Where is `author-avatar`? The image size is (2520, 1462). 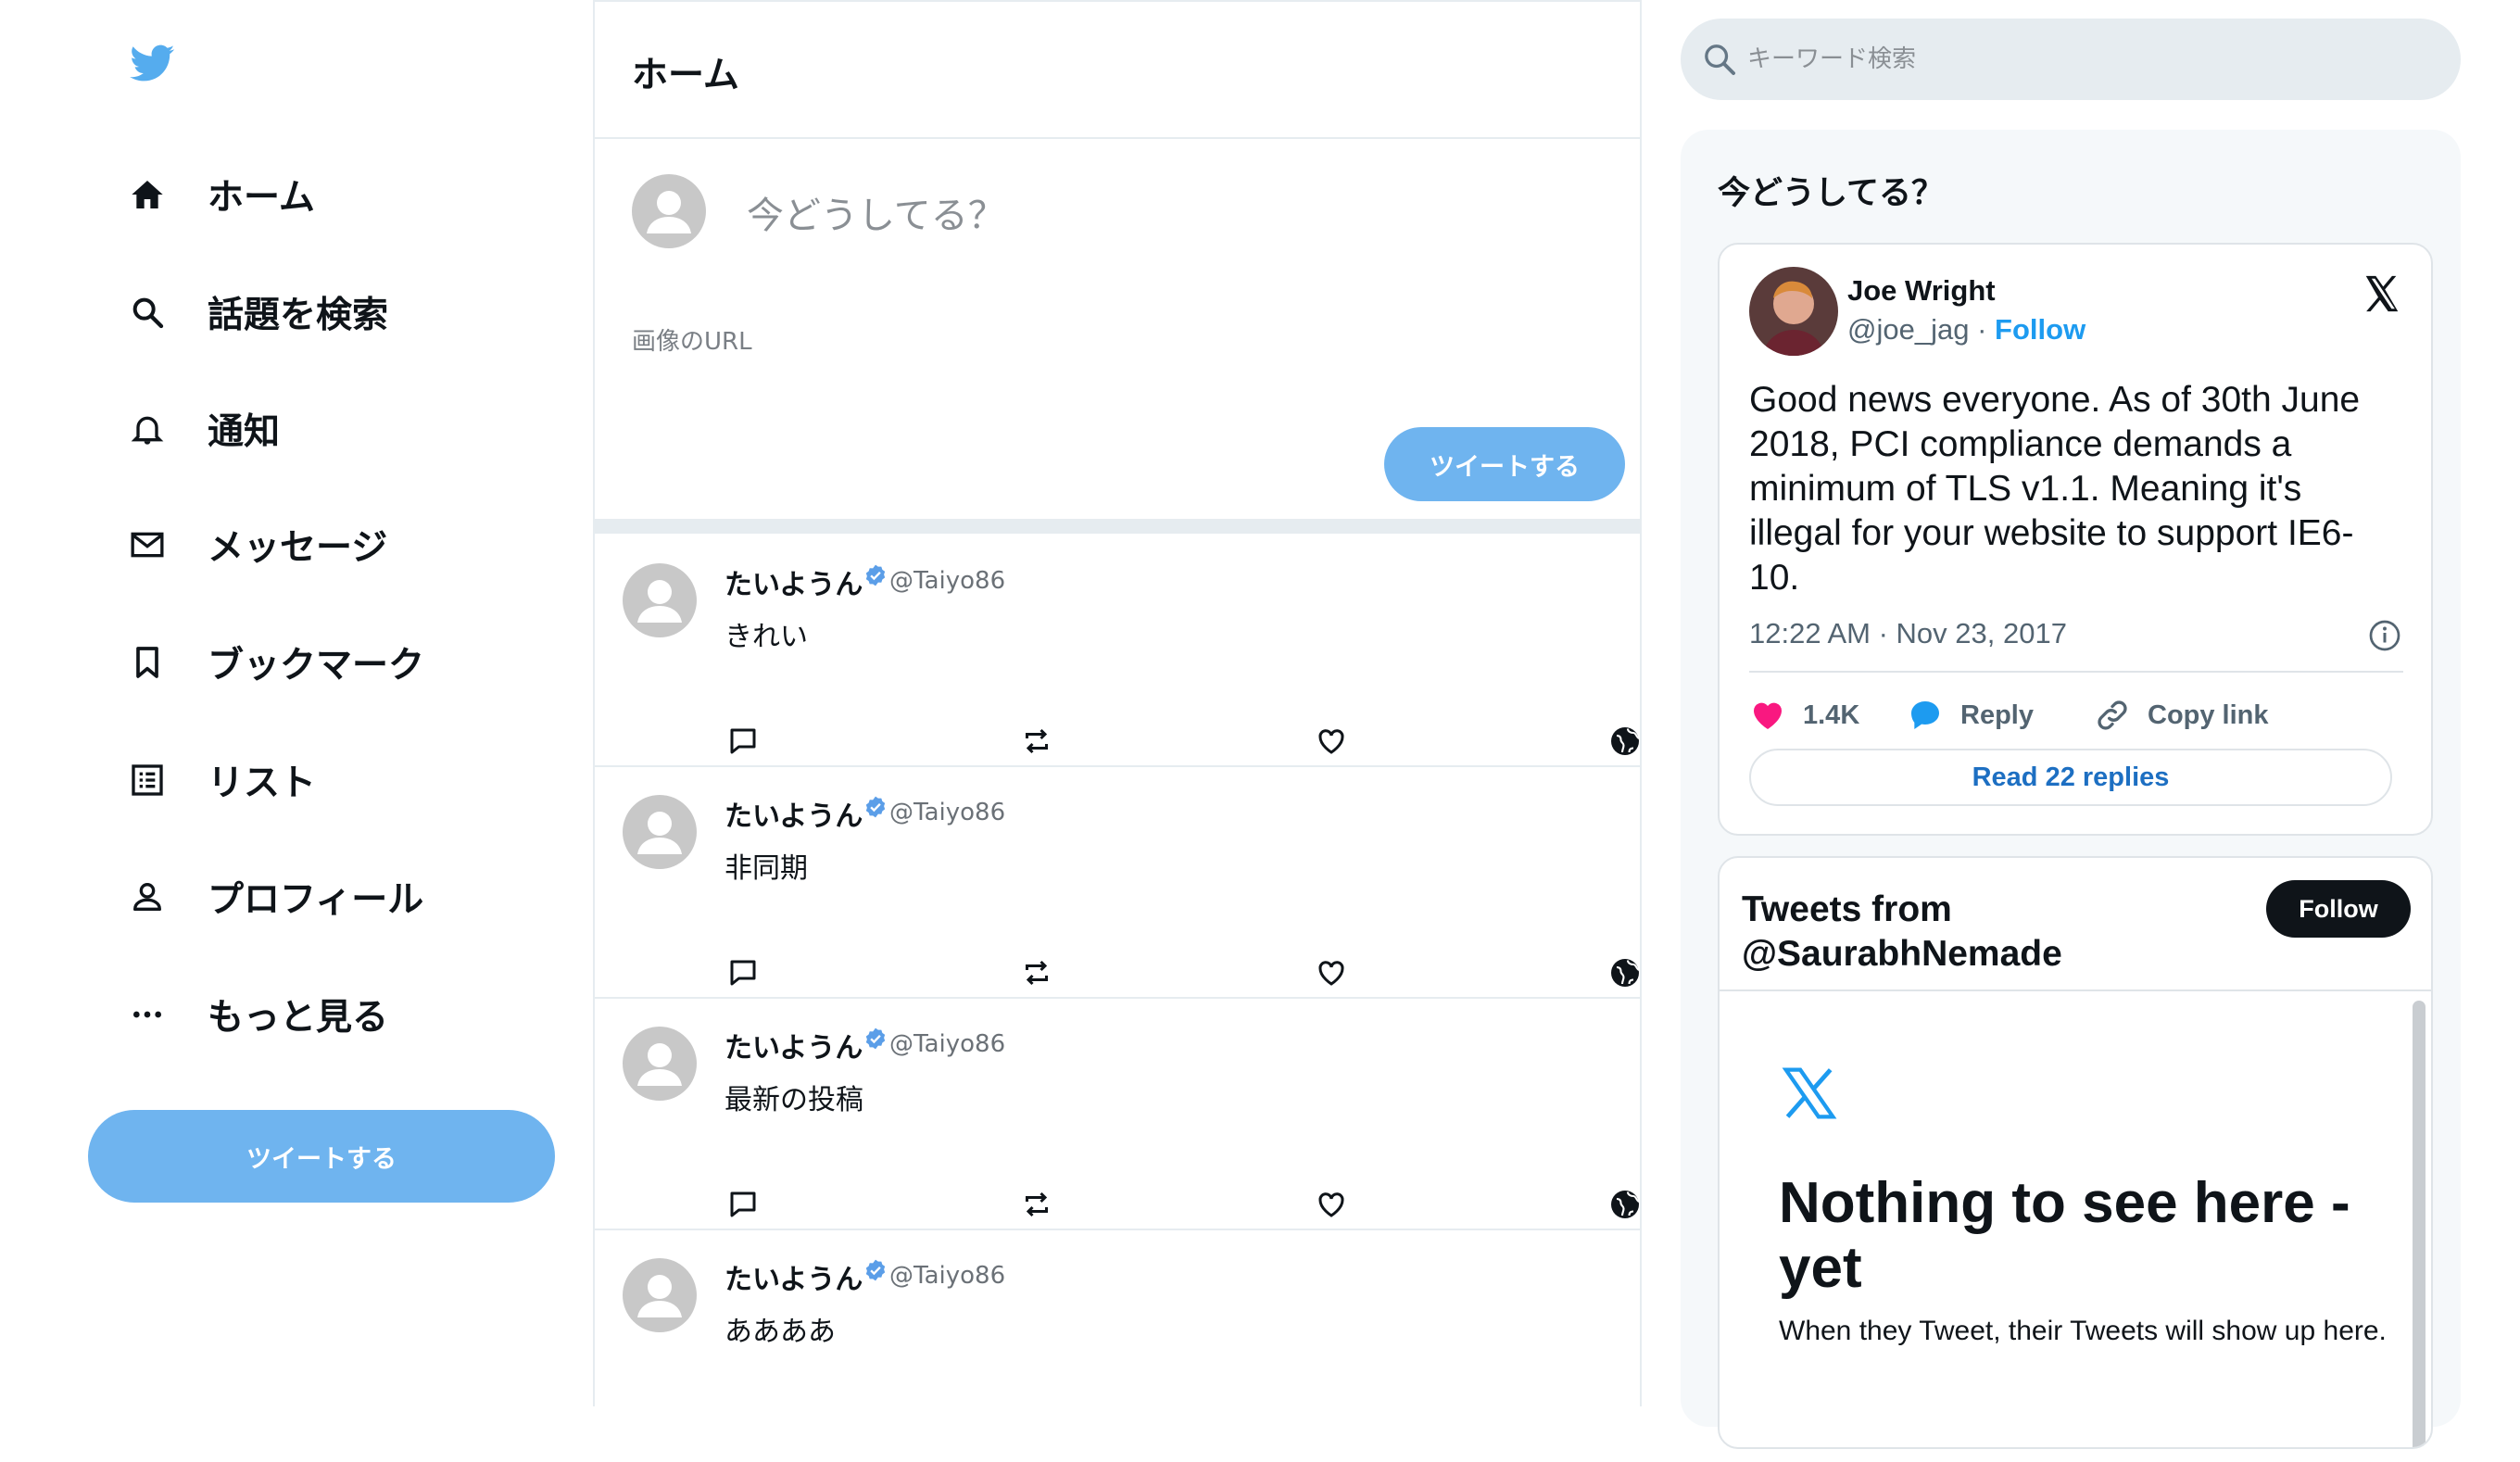 author-avatar is located at coordinates (1793, 311).